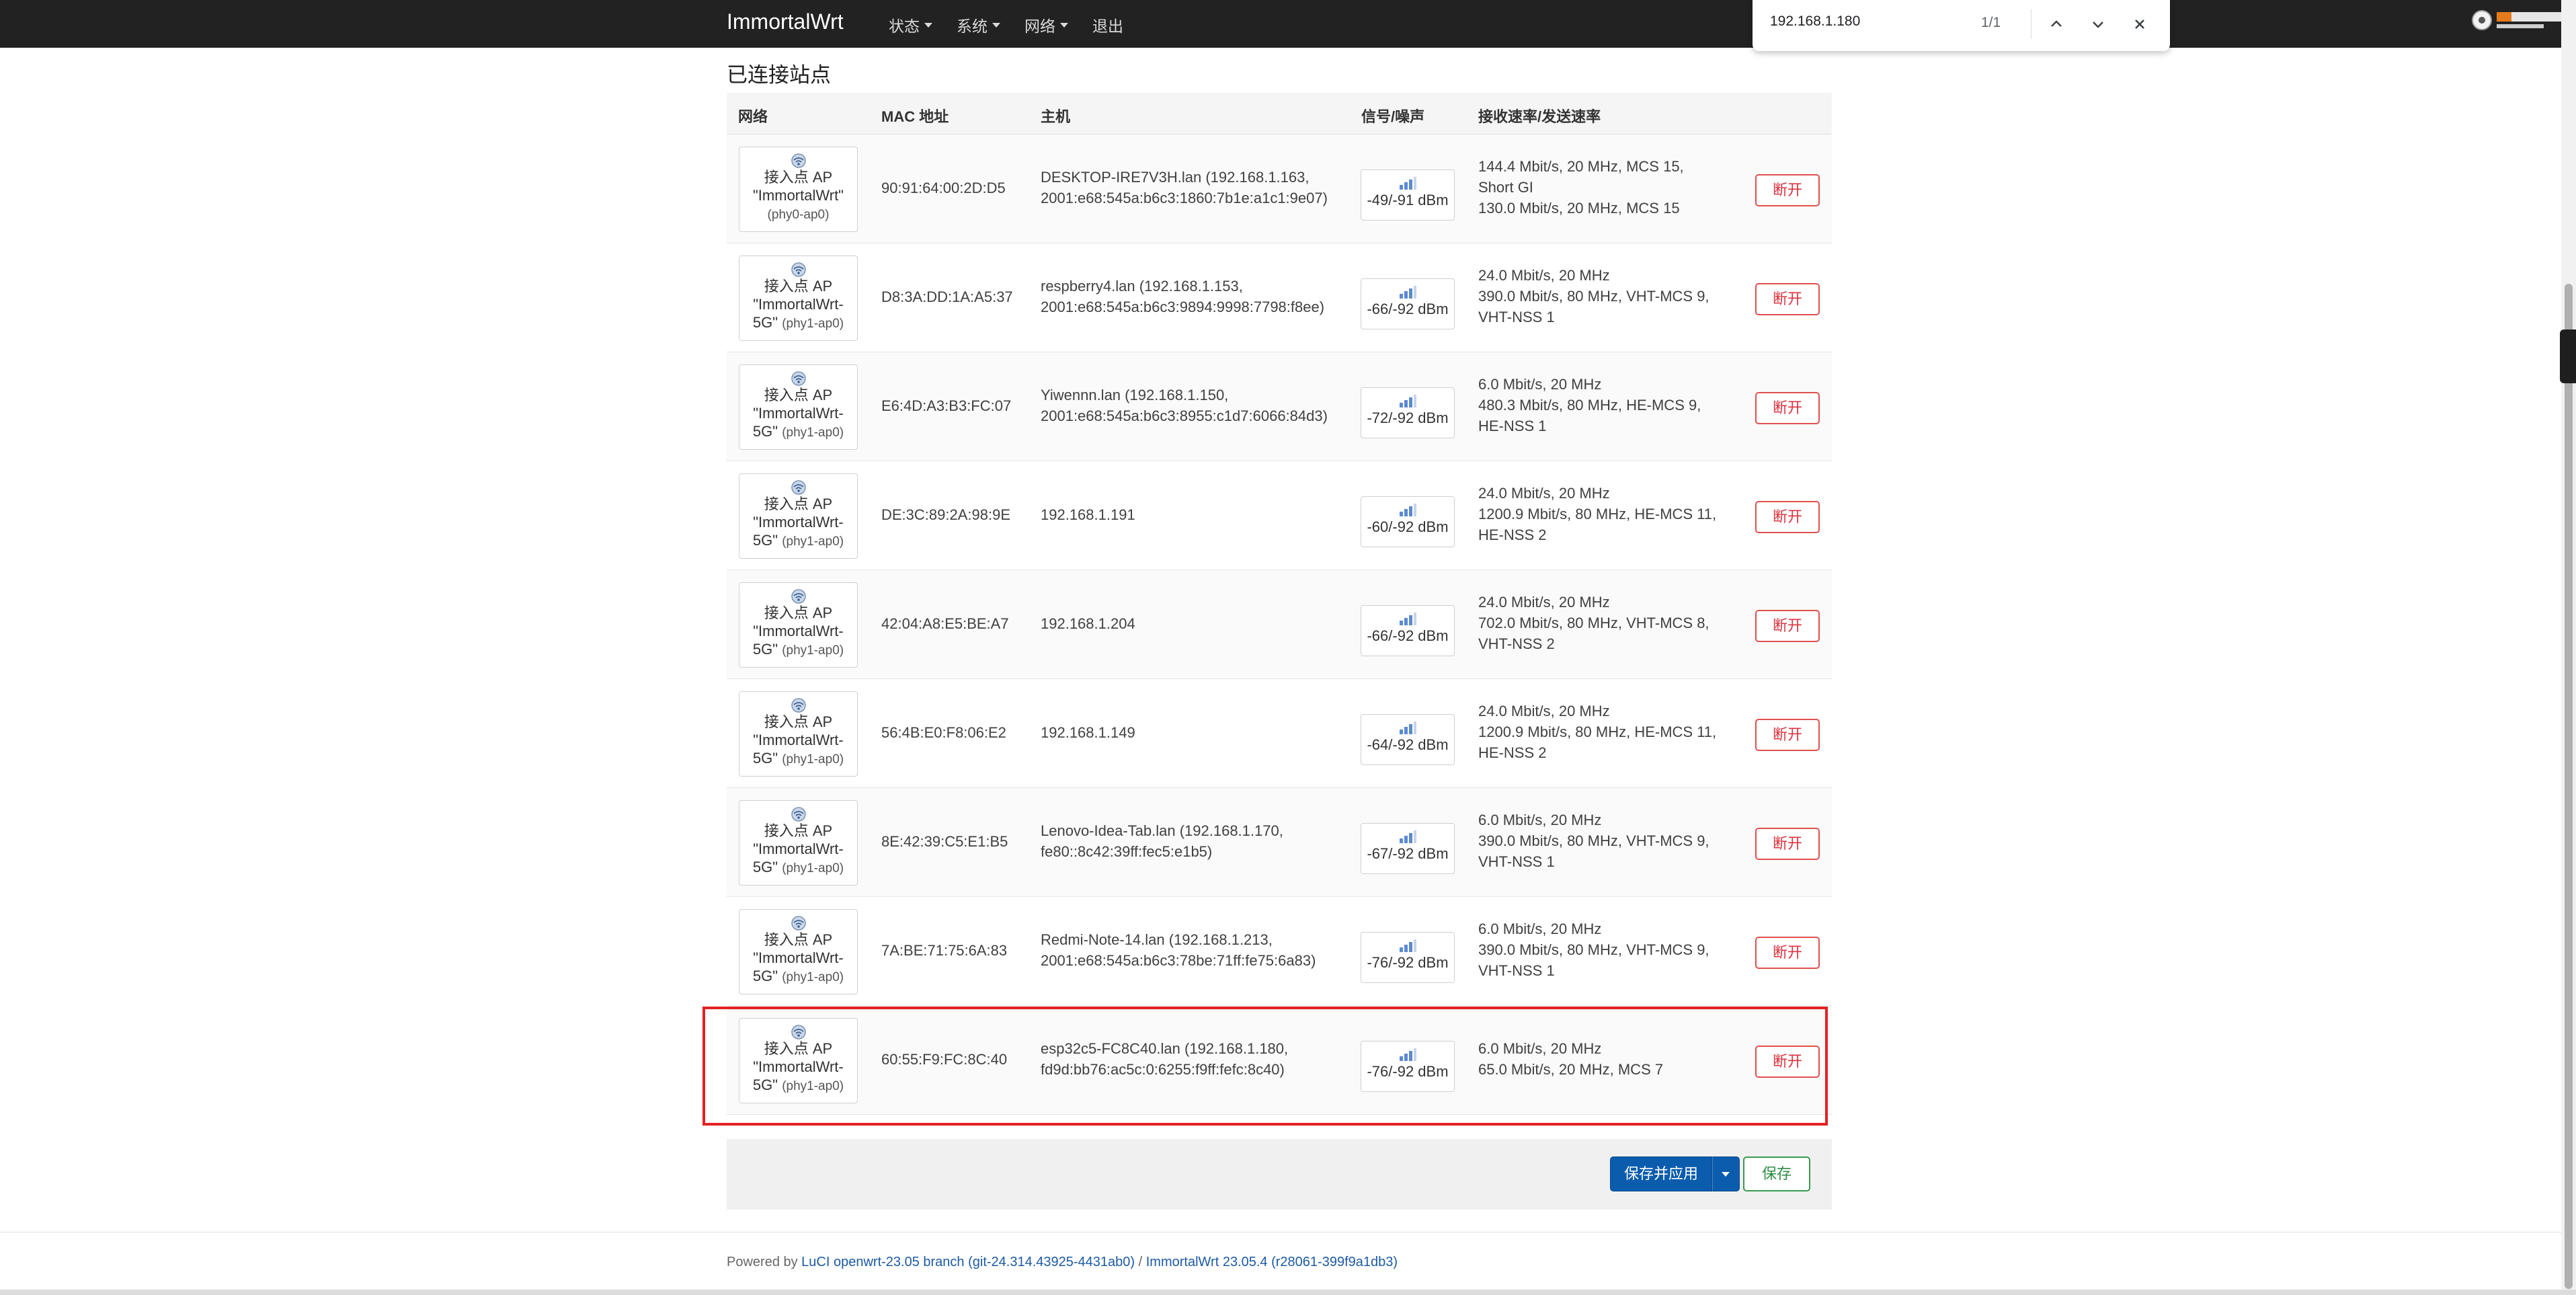 This screenshot has height=1295, width=2576. What do you see at coordinates (2056, 24) in the screenshot?
I see `find-previous-button` at bounding box center [2056, 24].